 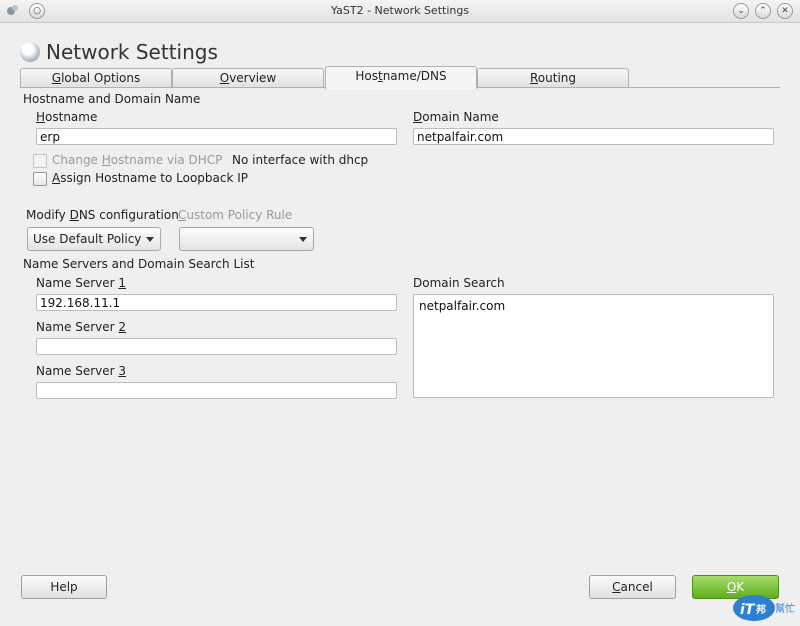 I want to click on custom-policy-select, so click(x=246, y=239).